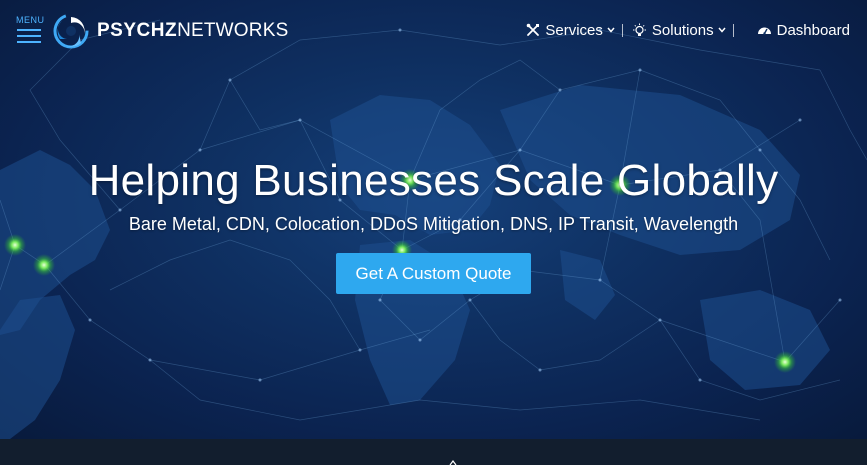 The image size is (867, 465). Describe the element at coordinates (71, 31) in the screenshot. I see `logo-swirl-icon` at that location.